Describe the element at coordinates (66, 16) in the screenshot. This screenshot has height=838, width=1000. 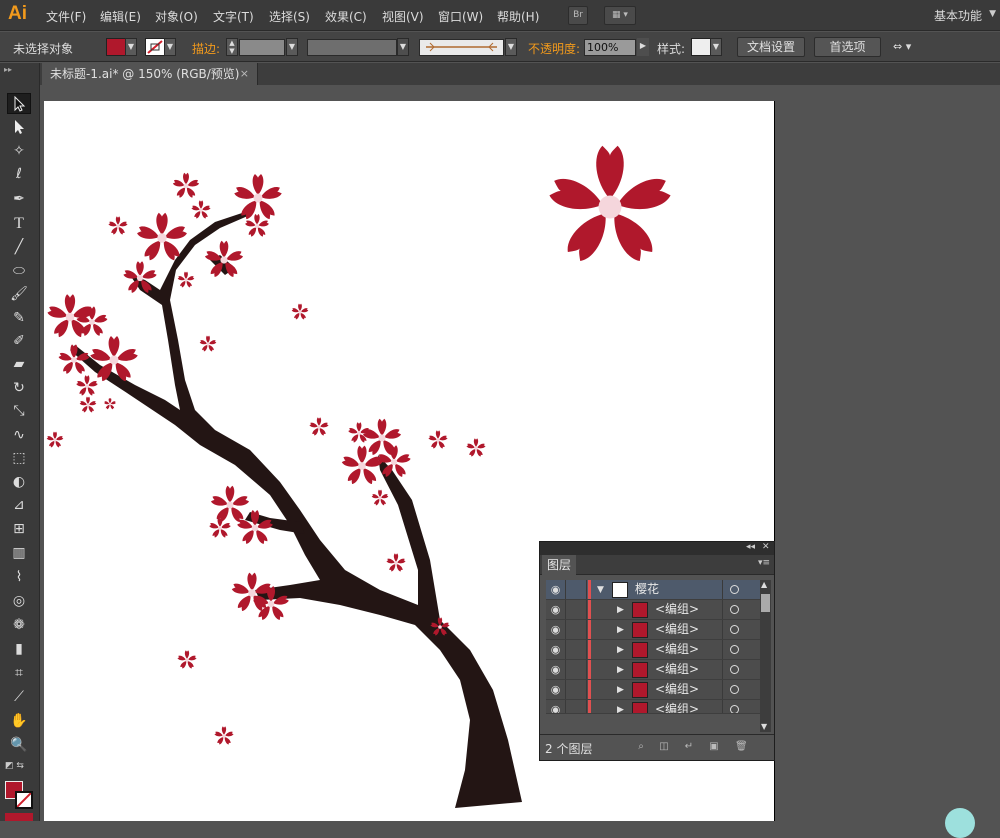
I see `menu-file: 文件(F)` at that location.